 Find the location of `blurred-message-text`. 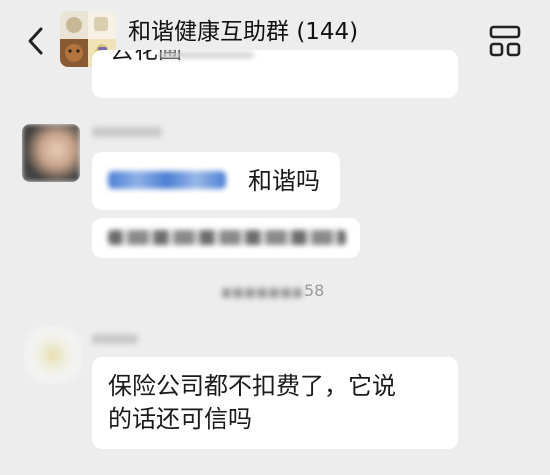

blurred-message-text is located at coordinates (227, 237).